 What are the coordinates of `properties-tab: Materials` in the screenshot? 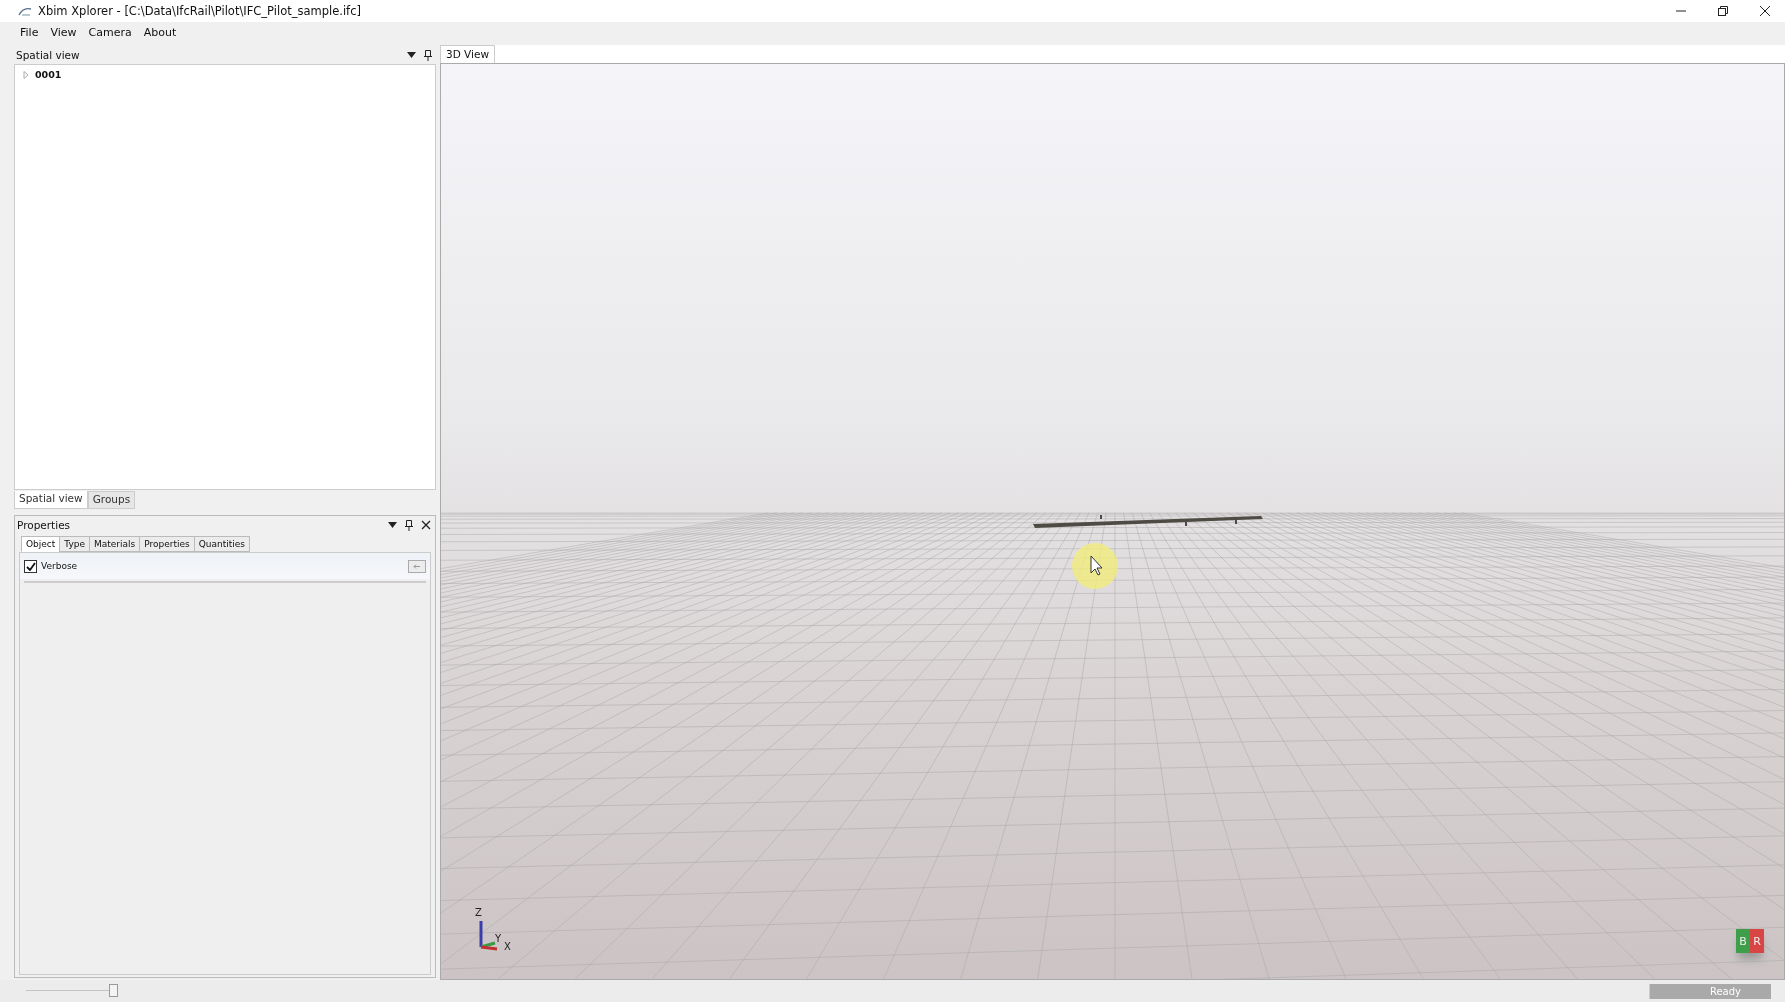 It's located at (115, 544).